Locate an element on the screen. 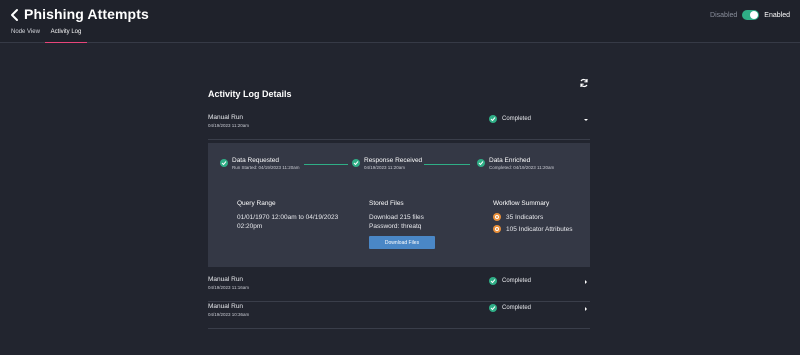 This screenshot has width=800, height=355. download-files-button: Download Files is located at coordinates (402, 242).